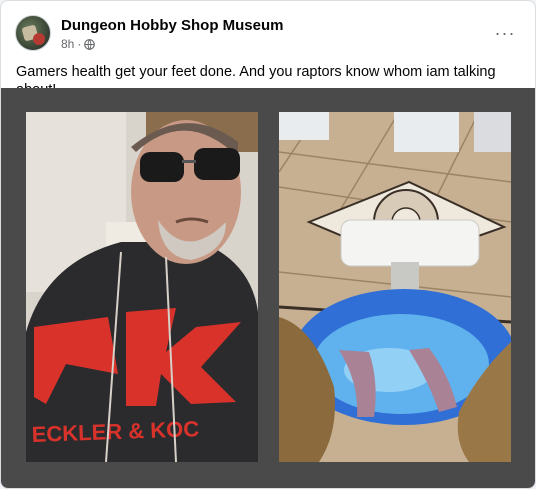 This screenshot has height=489, width=536. I want to click on globe-icon, so click(90, 44).